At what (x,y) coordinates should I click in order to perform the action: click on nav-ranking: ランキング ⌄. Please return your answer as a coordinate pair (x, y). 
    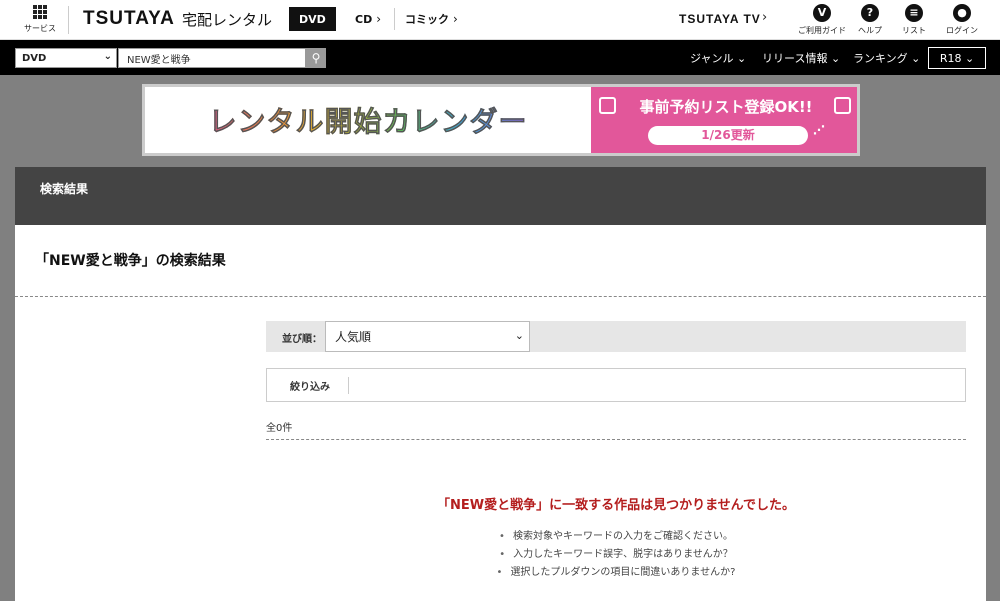
    Looking at the image, I should click on (886, 58).